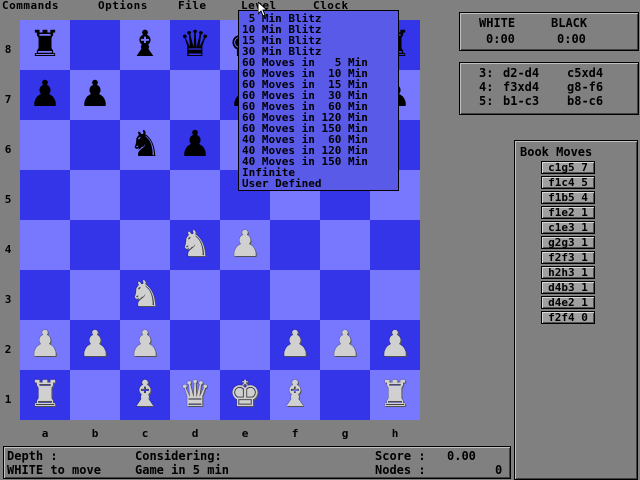  I want to click on rank-label-5: 5, so click(8, 199).